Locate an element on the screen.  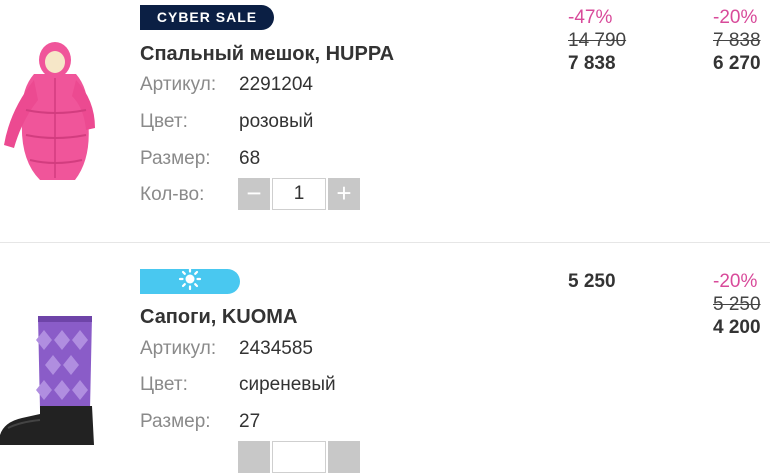
old-price: 14 790 is located at coordinates (597, 40).